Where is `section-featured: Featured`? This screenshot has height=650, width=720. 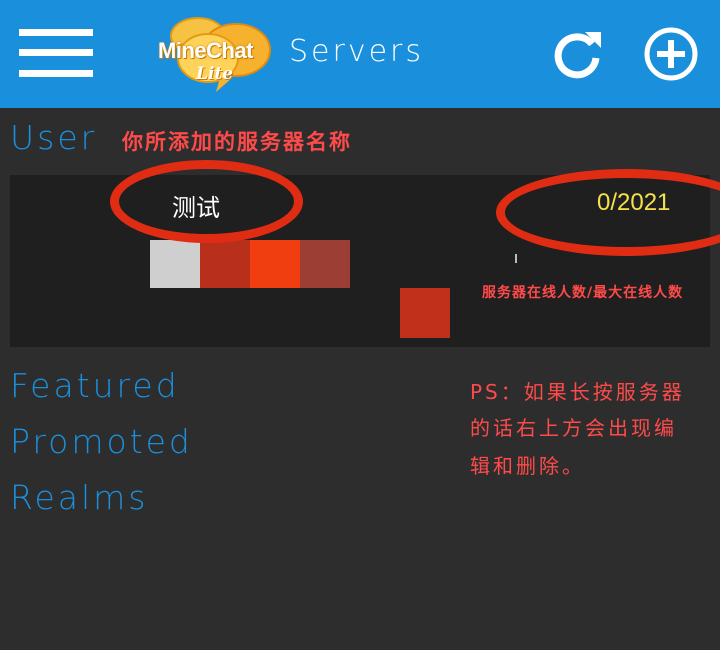
section-featured: Featured is located at coordinates (95, 385).